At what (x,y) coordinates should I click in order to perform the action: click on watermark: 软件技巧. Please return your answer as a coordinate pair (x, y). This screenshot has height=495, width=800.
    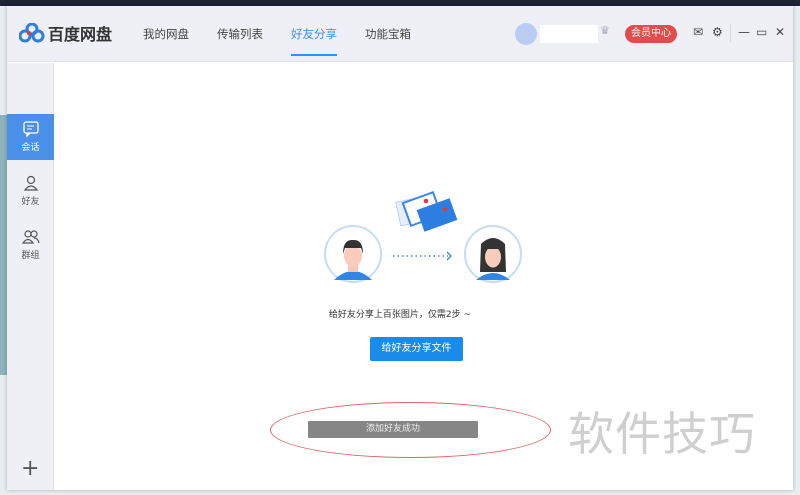
    Looking at the image, I should click on (662, 434).